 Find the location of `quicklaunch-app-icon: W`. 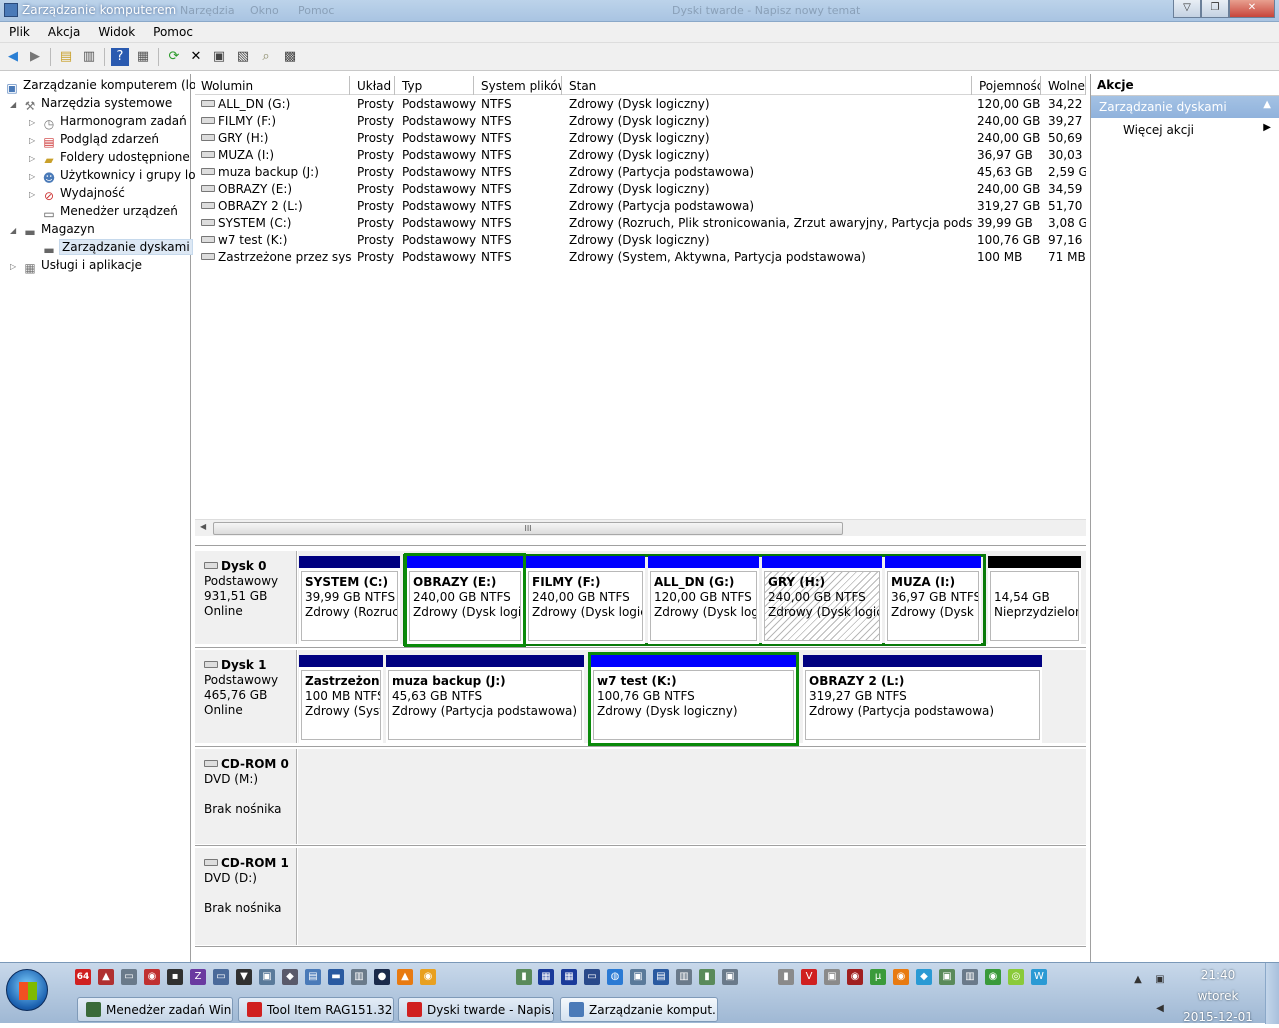

quicklaunch-app-icon: W is located at coordinates (1039, 977).